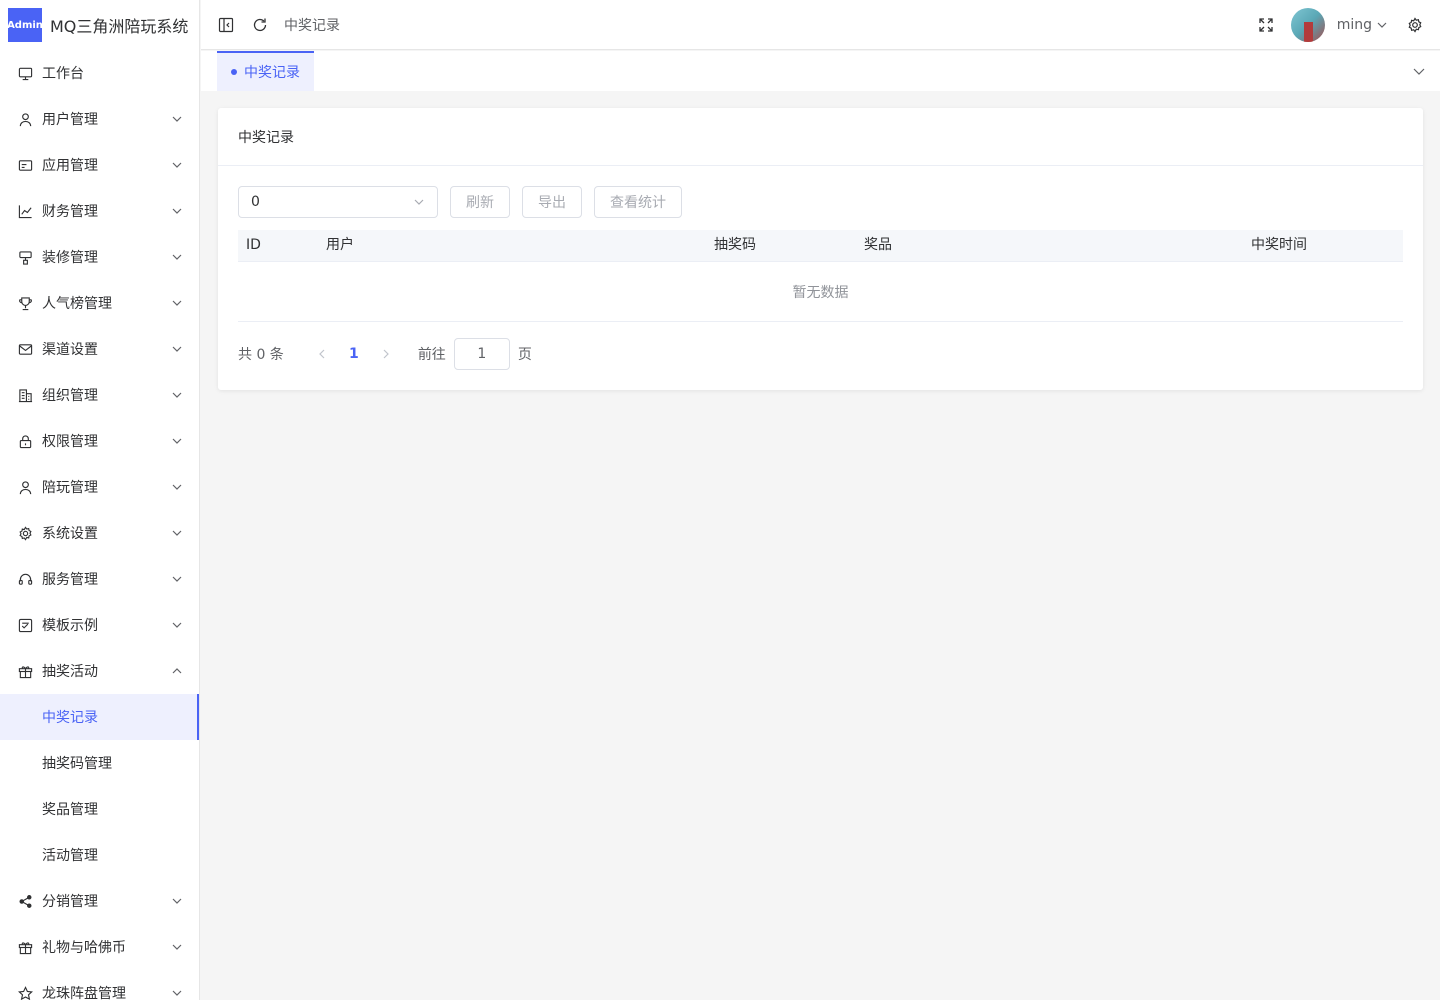 This screenshot has height=1000, width=1440. What do you see at coordinates (99, 349) in the screenshot?
I see `sidebar-item-channels: 渠道设置` at bounding box center [99, 349].